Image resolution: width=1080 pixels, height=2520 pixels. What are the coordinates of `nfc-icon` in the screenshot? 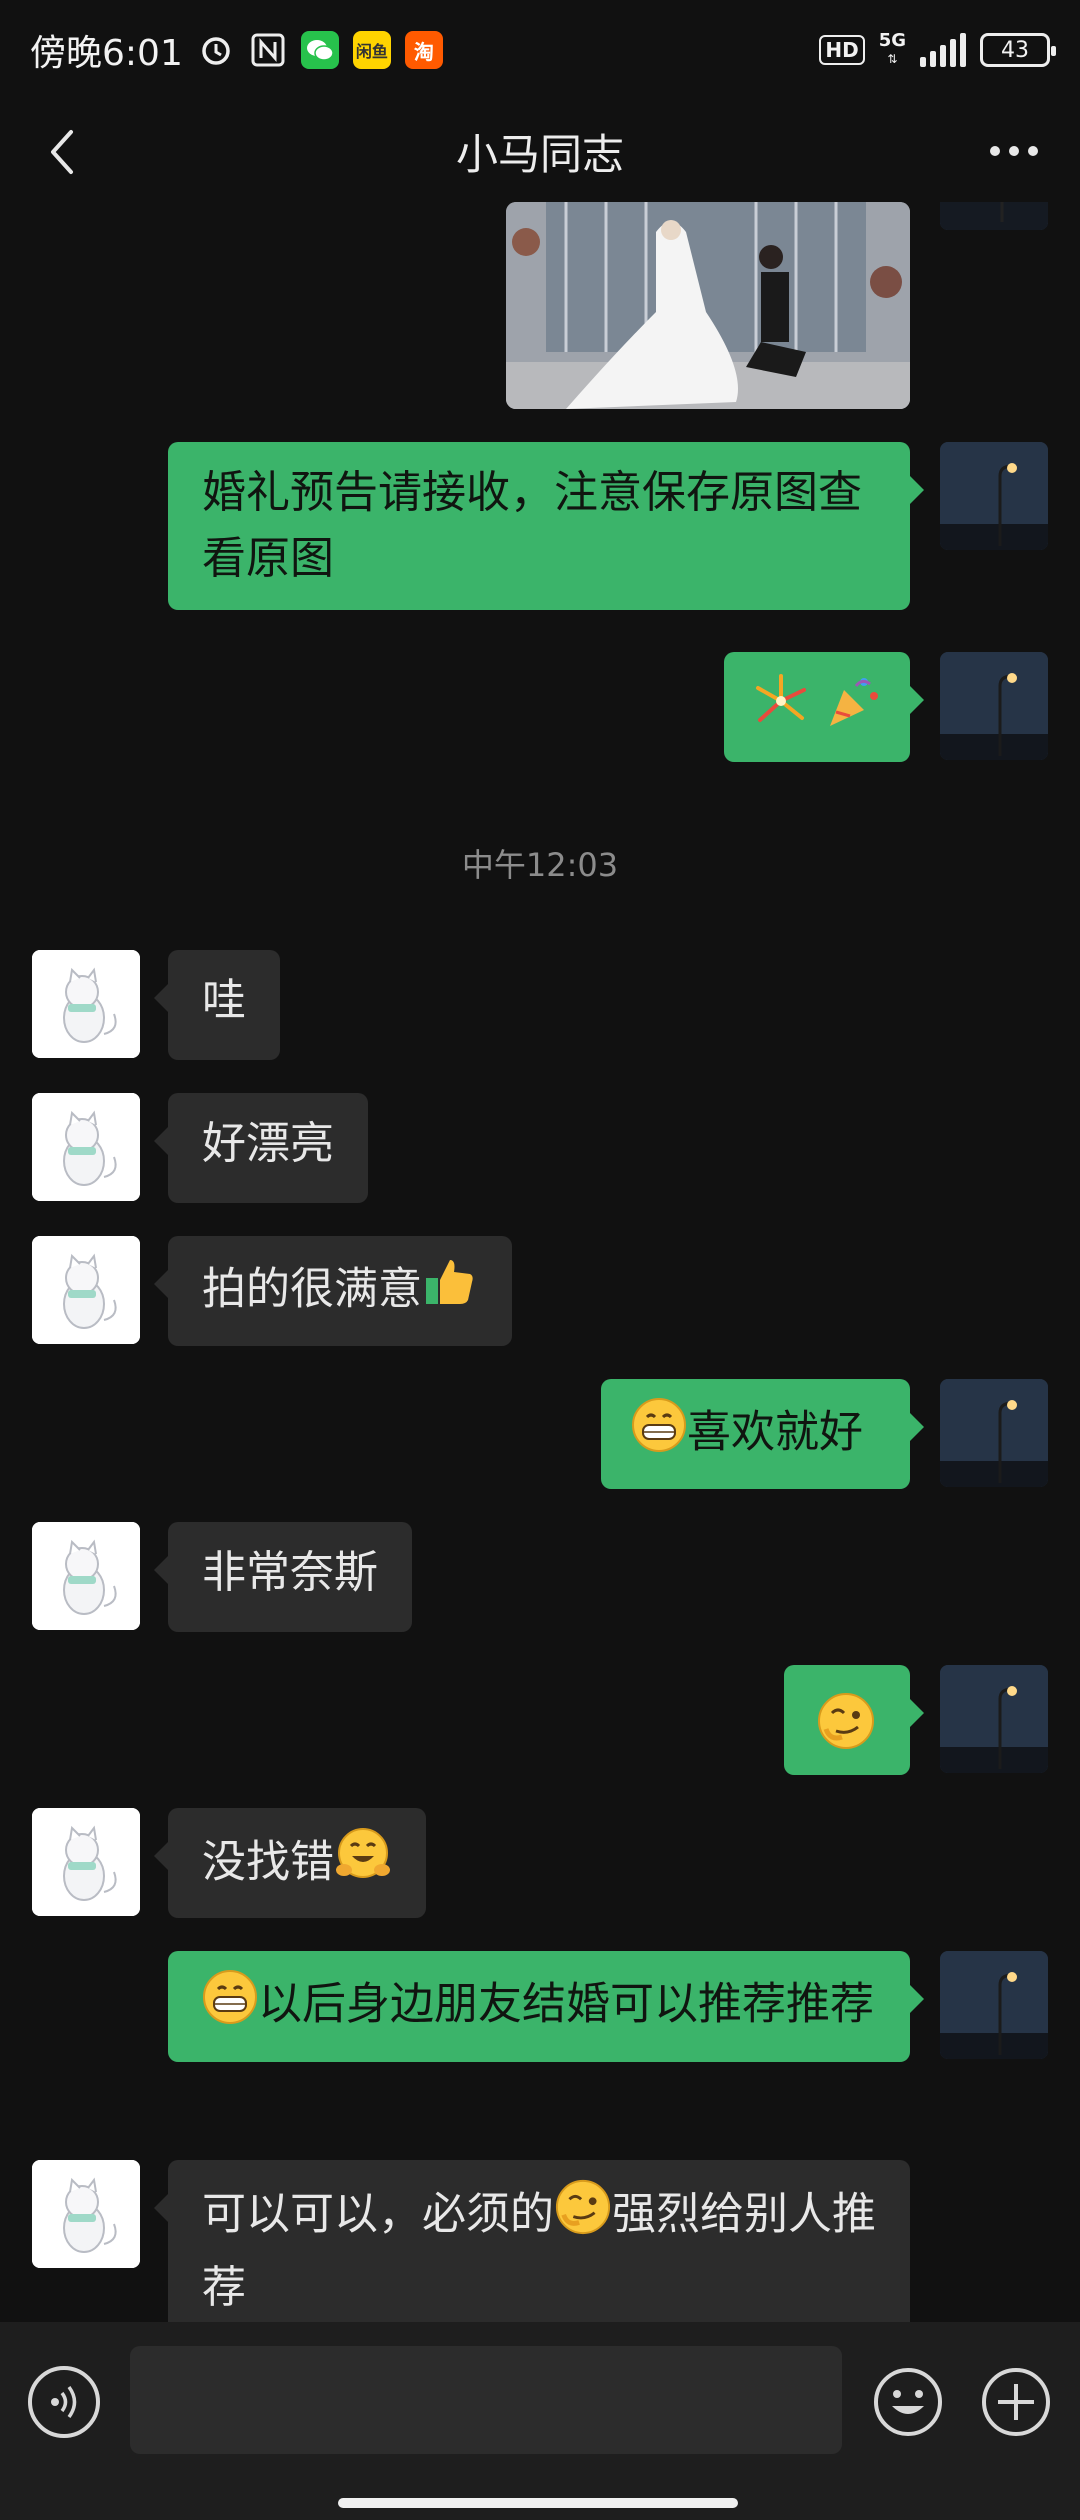 It's located at (268, 50).